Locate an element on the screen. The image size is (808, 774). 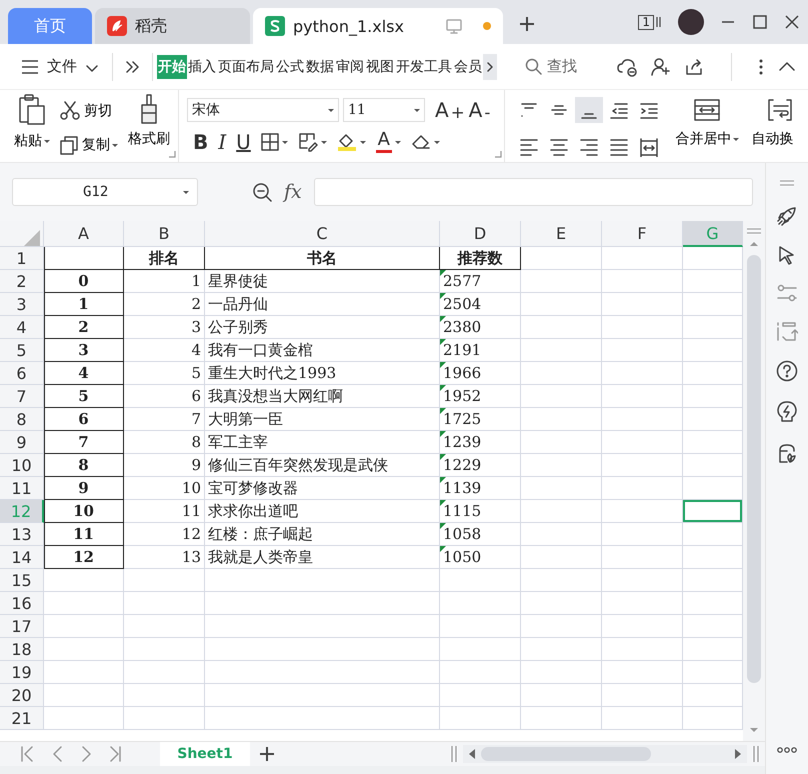
double-chevron-icon is located at coordinates (132, 67).